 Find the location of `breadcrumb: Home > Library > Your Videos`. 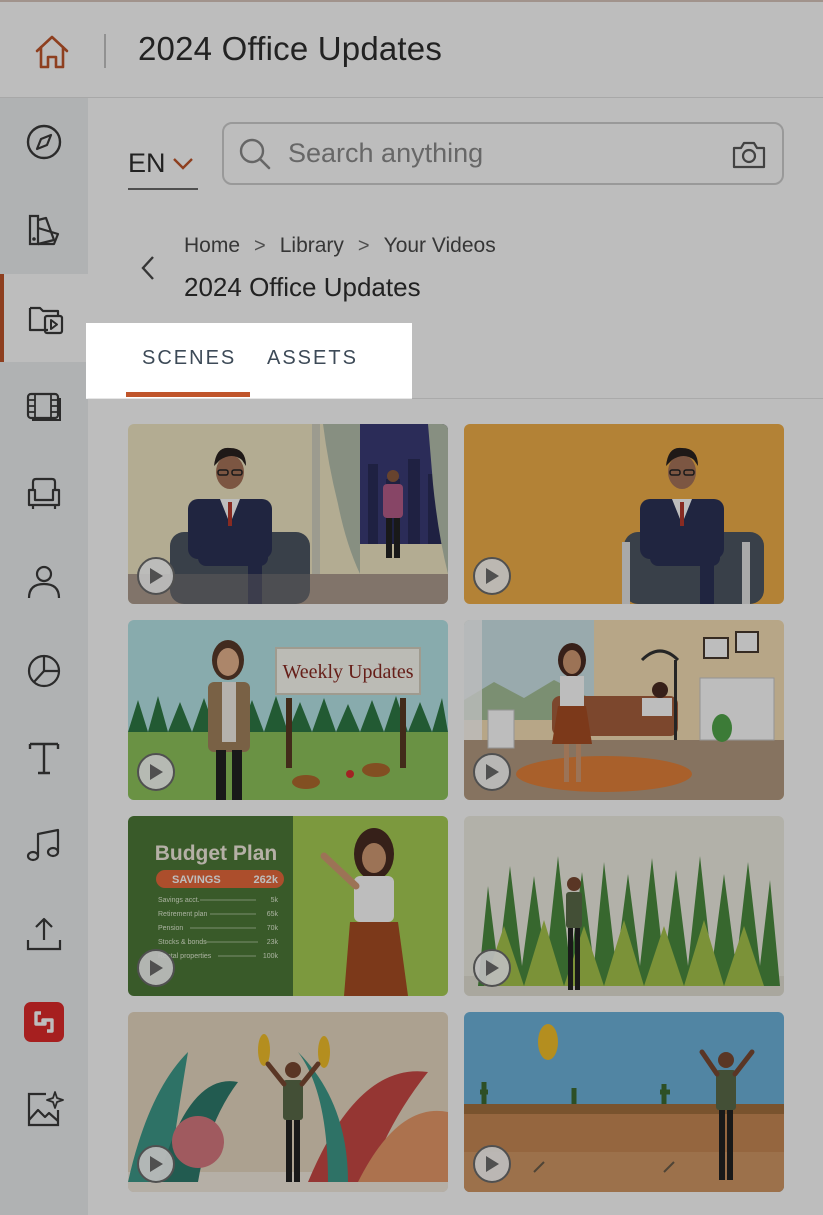

breadcrumb: Home > Library > Your Videos is located at coordinates (340, 246).